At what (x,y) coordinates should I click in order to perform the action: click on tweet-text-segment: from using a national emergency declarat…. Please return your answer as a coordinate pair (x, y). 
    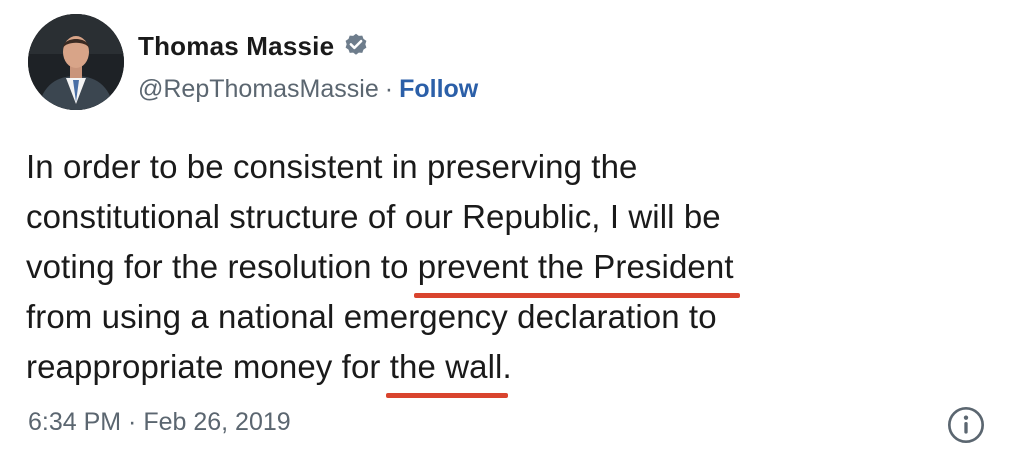
    Looking at the image, I should click on (371, 316).